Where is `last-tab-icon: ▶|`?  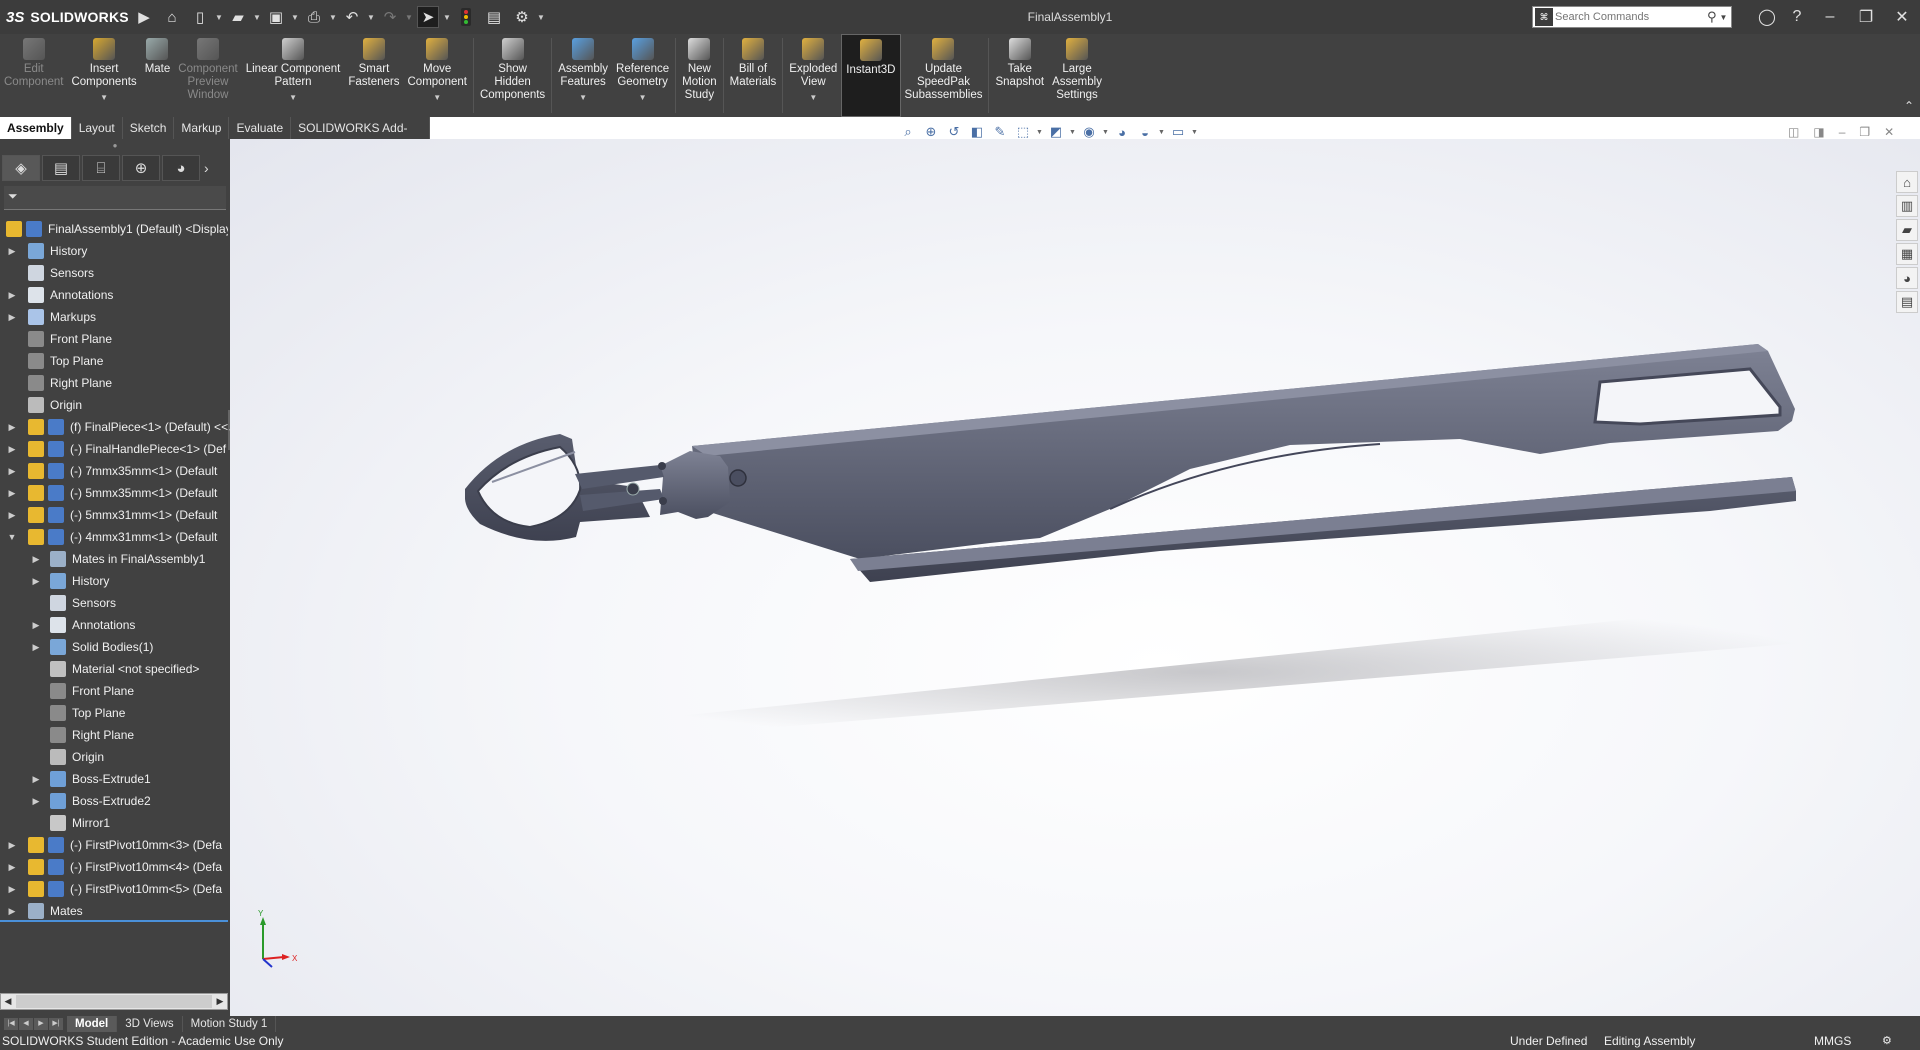 last-tab-icon: ▶| is located at coordinates (56, 1024).